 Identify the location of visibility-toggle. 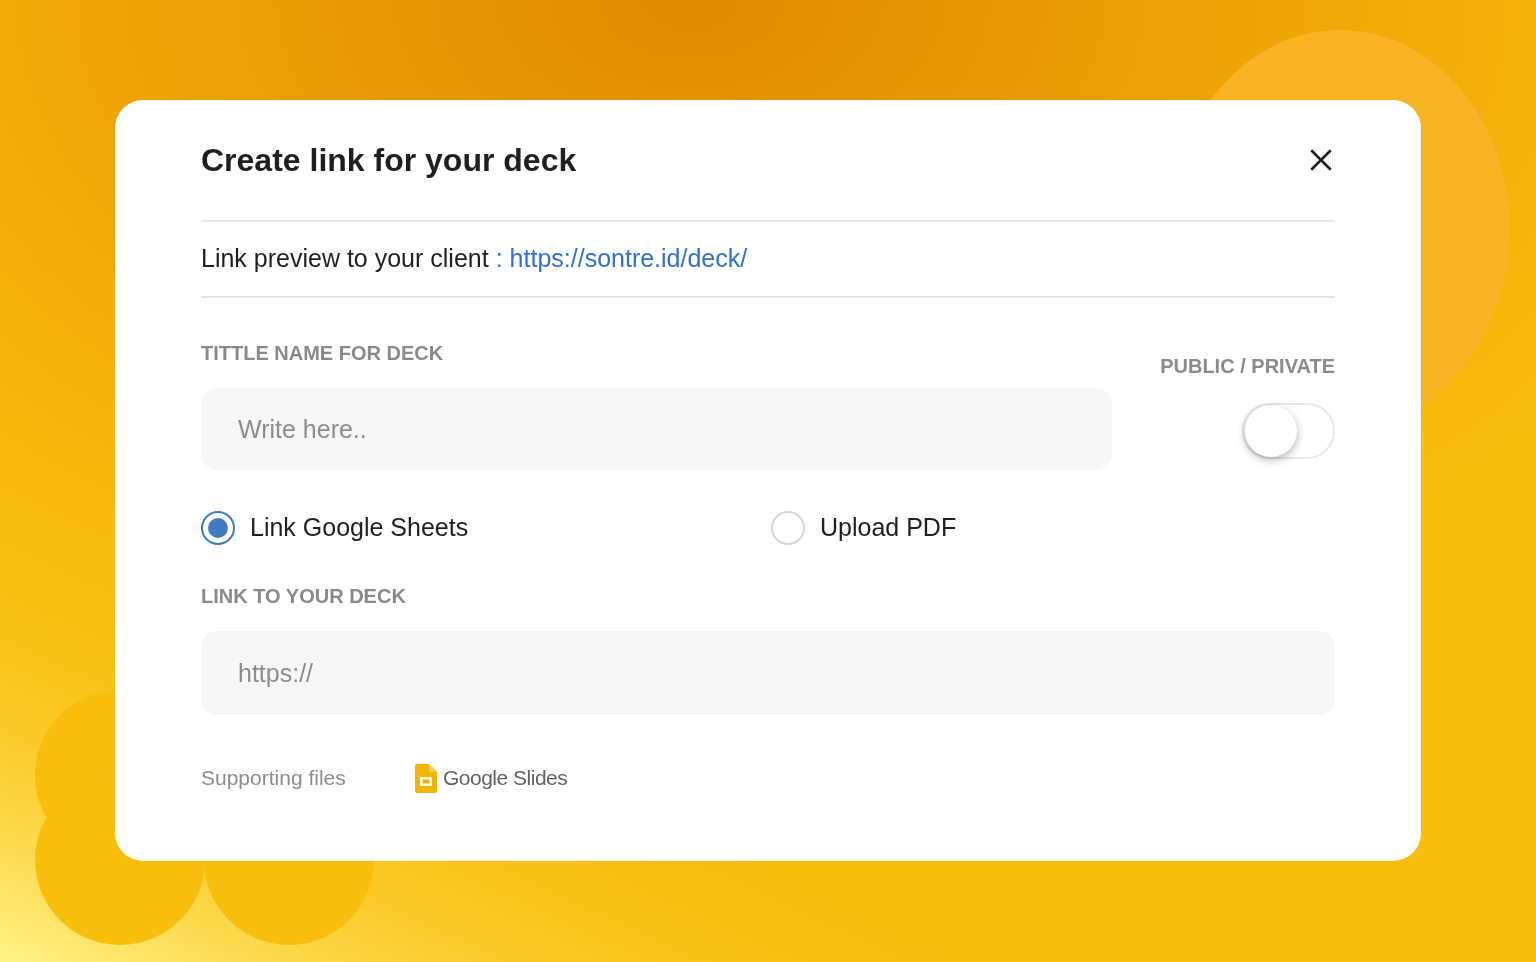
(1288, 431).